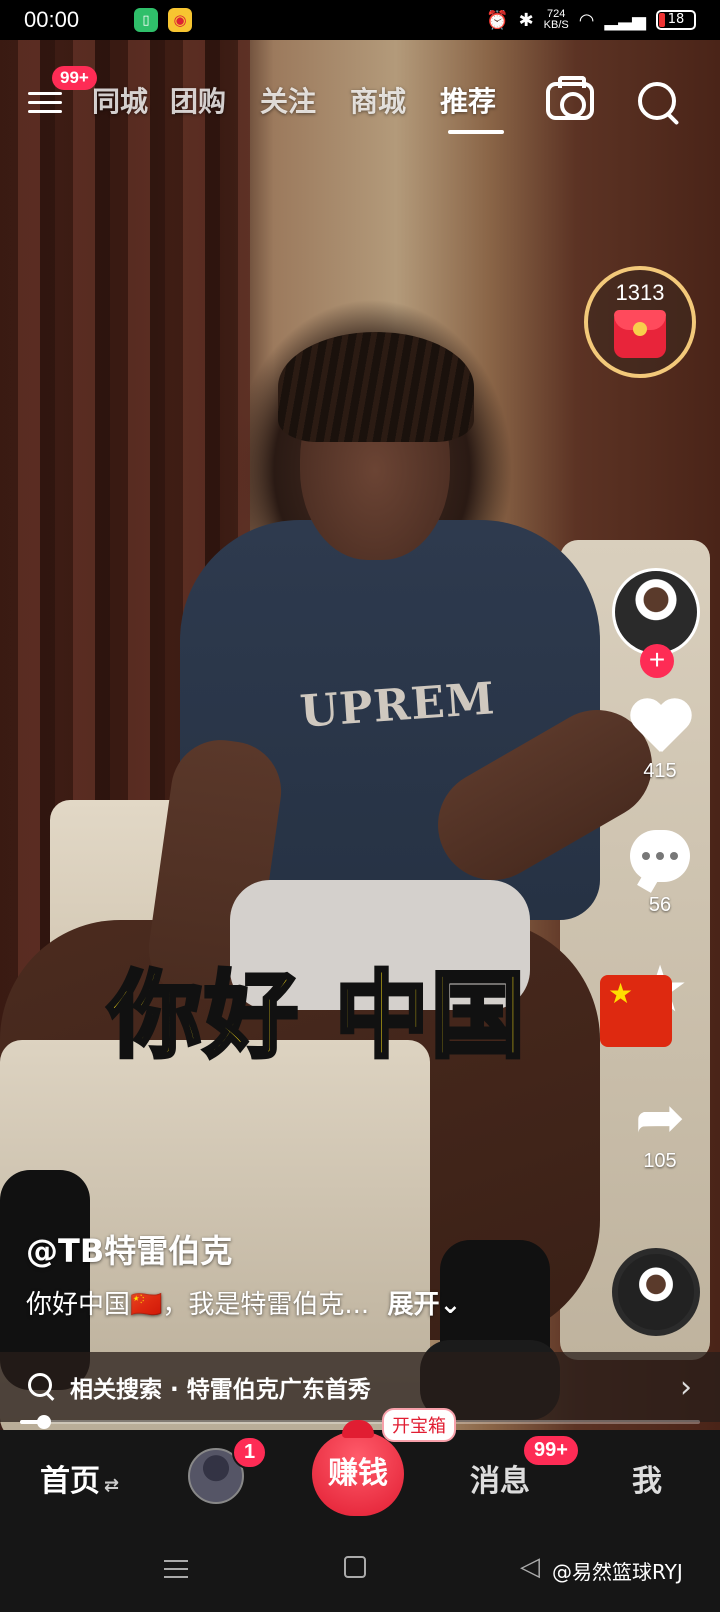 This screenshot has width=720, height=1612. Describe the element at coordinates (43, 1422) in the screenshot. I see `progress-thumb` at that location.